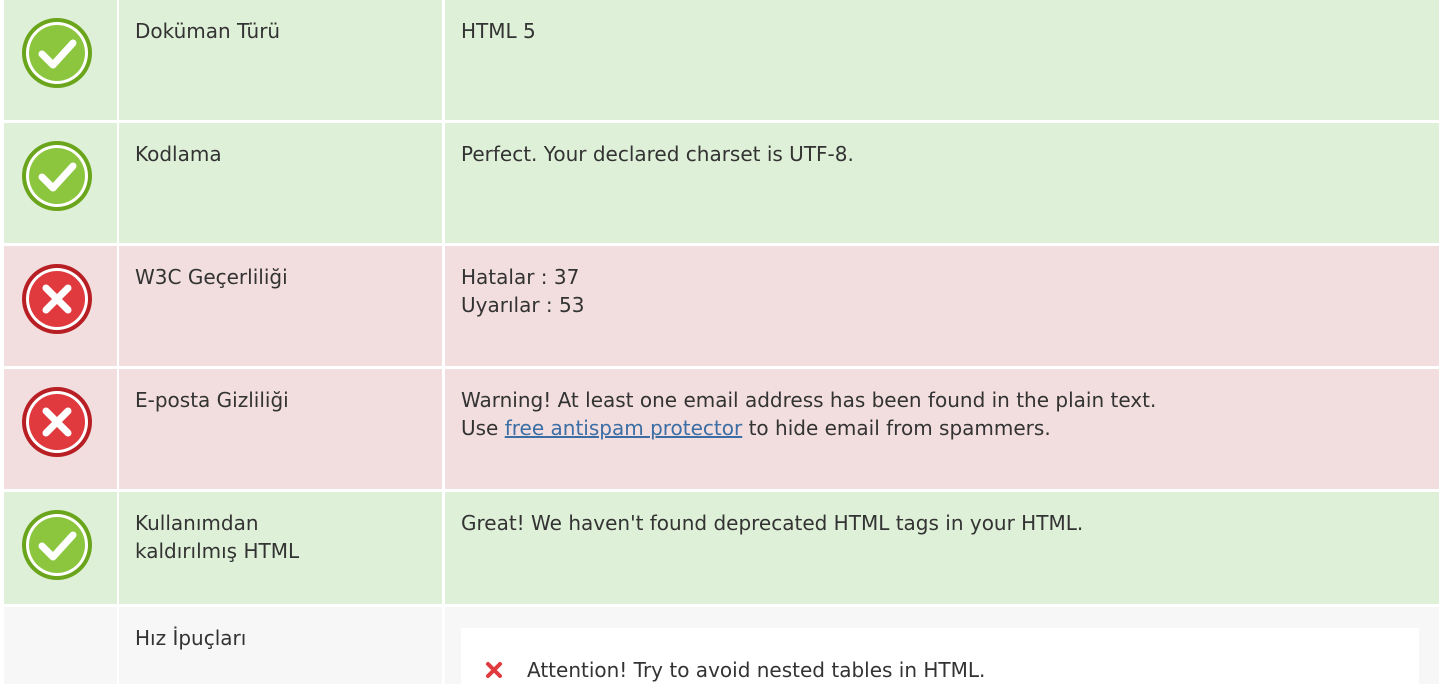 The height and width of the screenshot is (688, 1445). I want to click on advice-suffix: to hide email from spammers., so click(896, 428).